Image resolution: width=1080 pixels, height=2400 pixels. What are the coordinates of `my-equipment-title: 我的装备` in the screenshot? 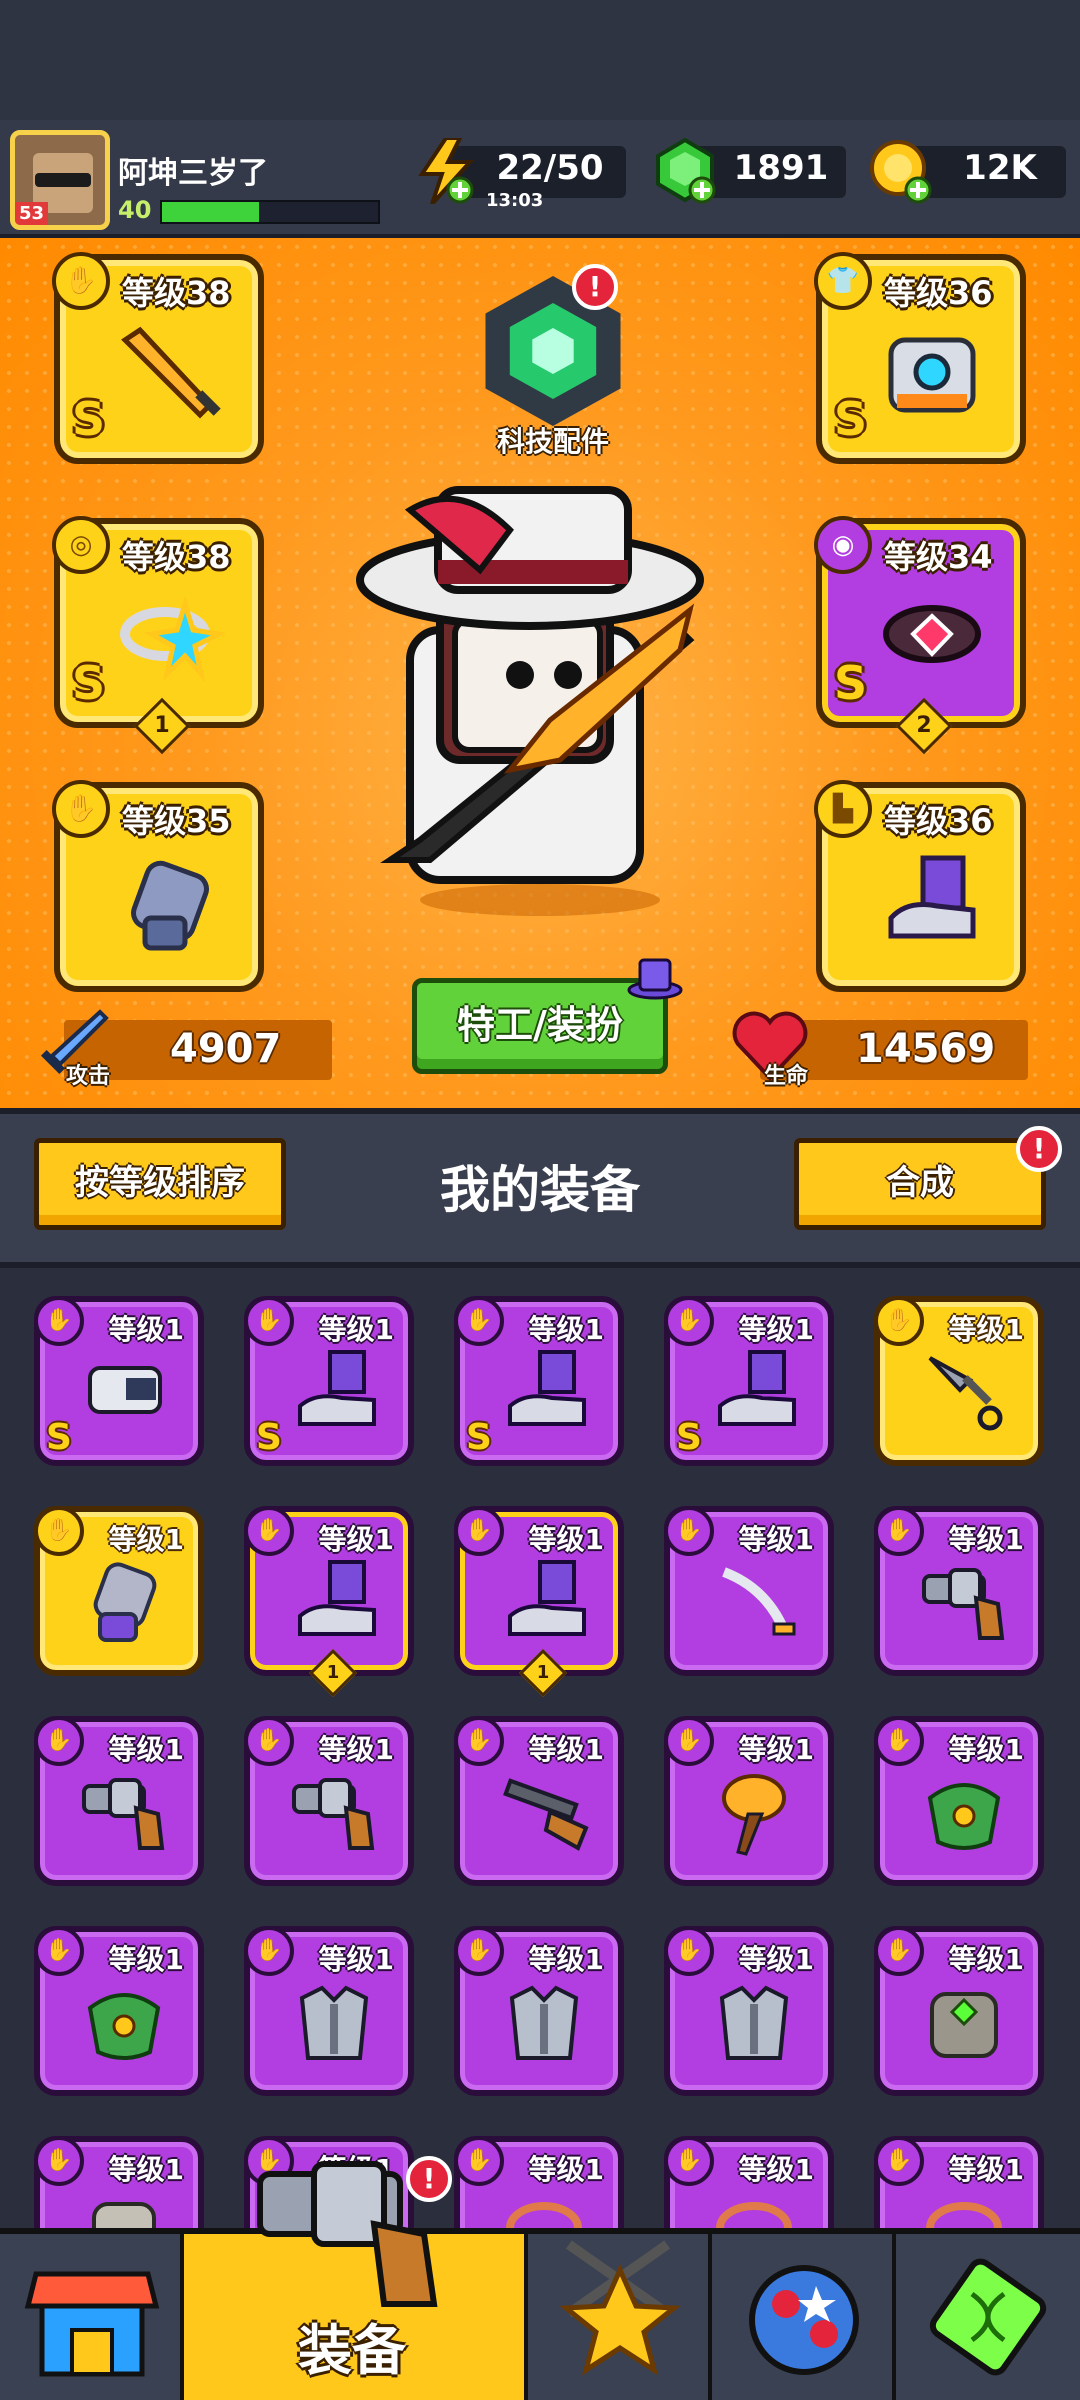 It's located at (540, 1190).